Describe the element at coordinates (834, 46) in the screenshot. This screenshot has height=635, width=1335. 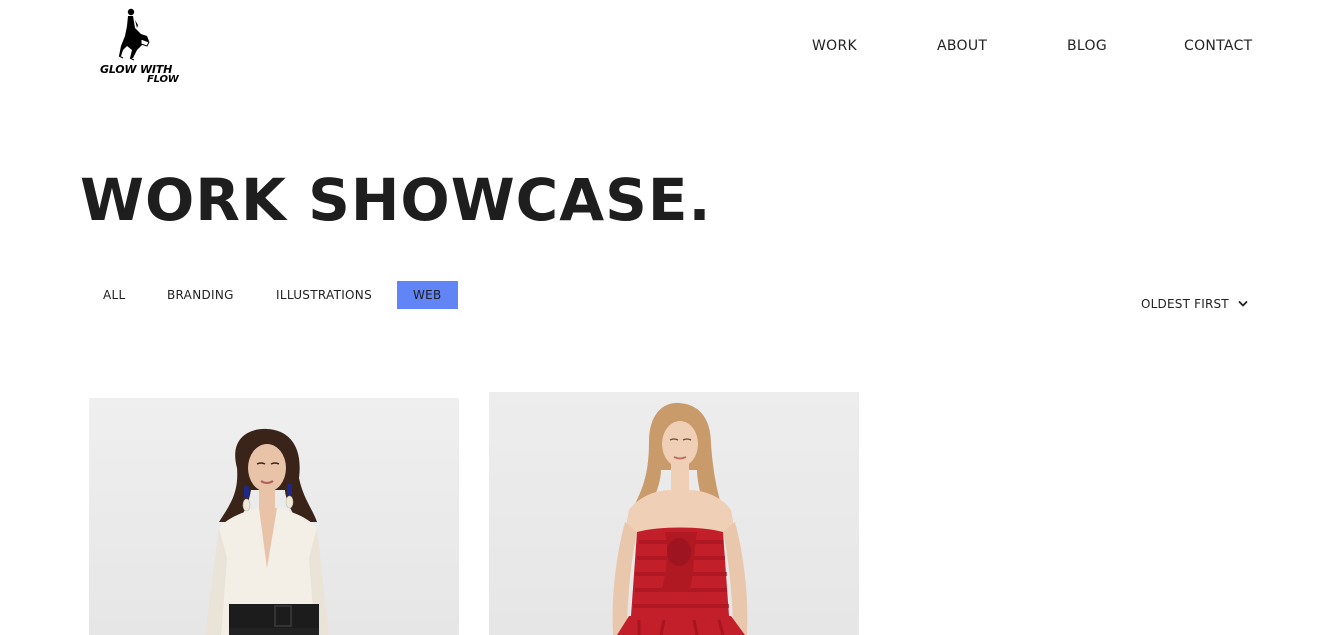
I see `nav-item-work: WORK` at that location.